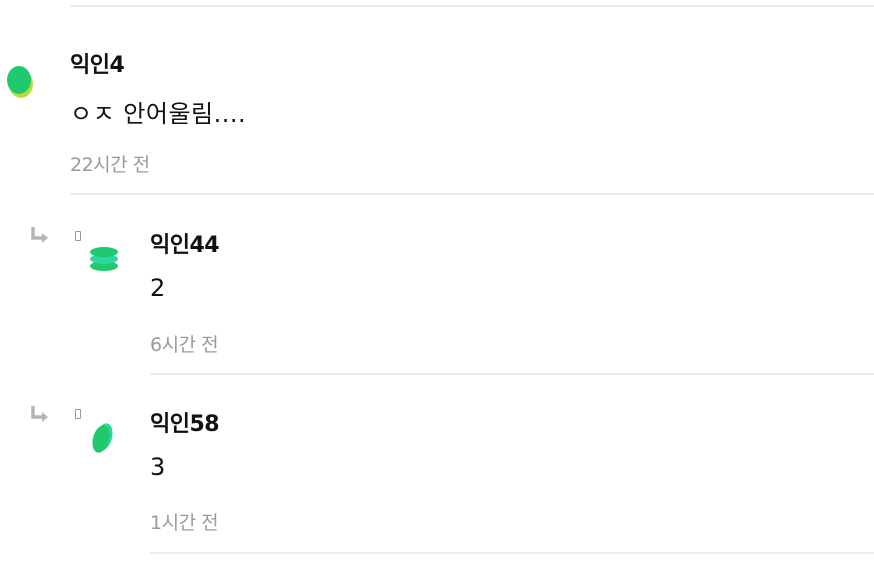 The width and height of the screenshot is (874, 562). Describe the element at coordinates (185, 243) in the screenshot. I see `reply-author: 익인44` at that location.